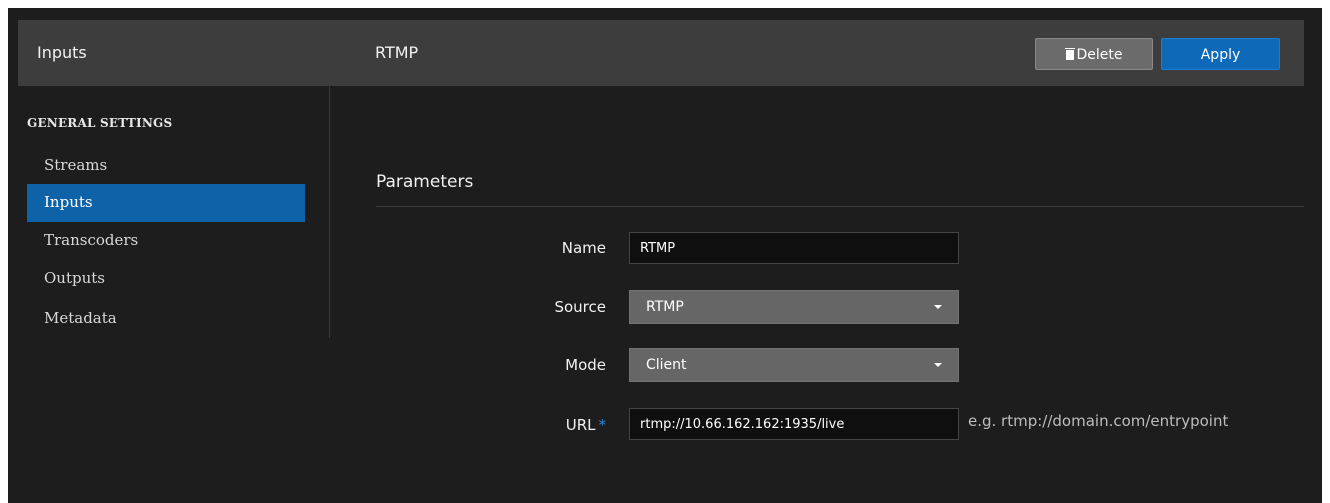 This screenshot has width=1330, height=503. Describe the element at coordinates (166, 279) in the screenshot. I see `sidebar-item-outputs: Outputs` at that location.